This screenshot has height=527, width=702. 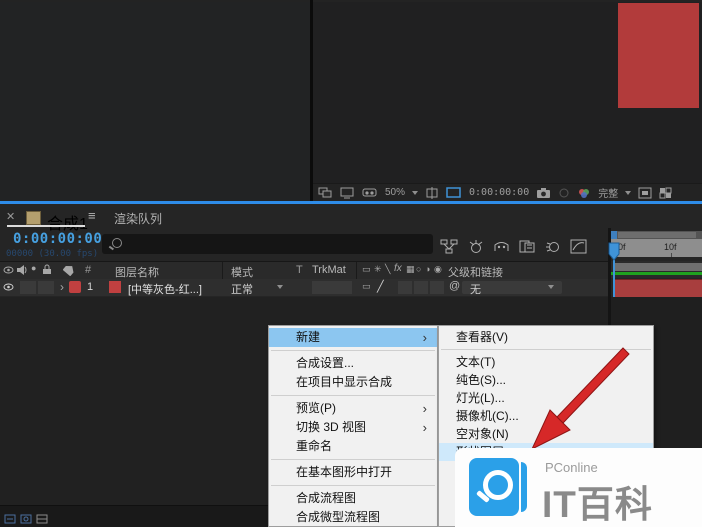 I want to click on playhead-icon, so click(x=614, y=252).